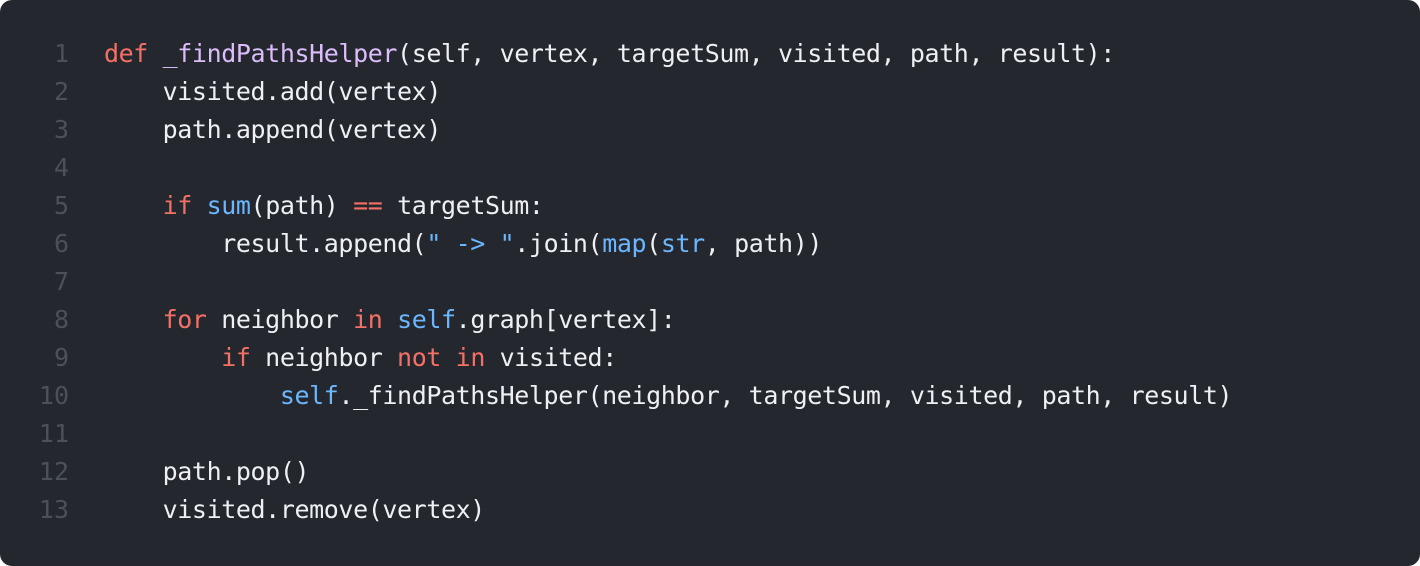  I want to click on code-text: visited.remove(vertex), so click(295, 510).